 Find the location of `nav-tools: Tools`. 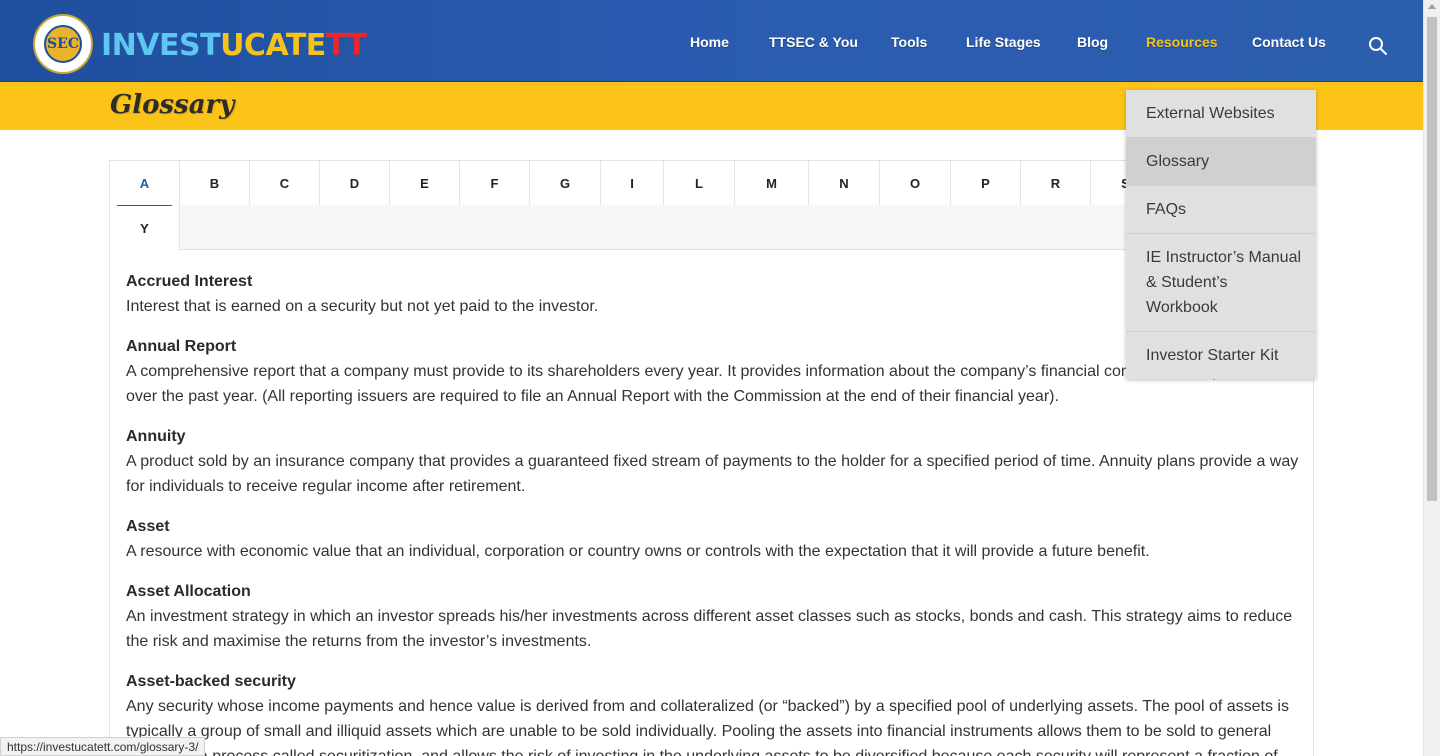

nav-tools: Tools is located at coordinates (909, 42).